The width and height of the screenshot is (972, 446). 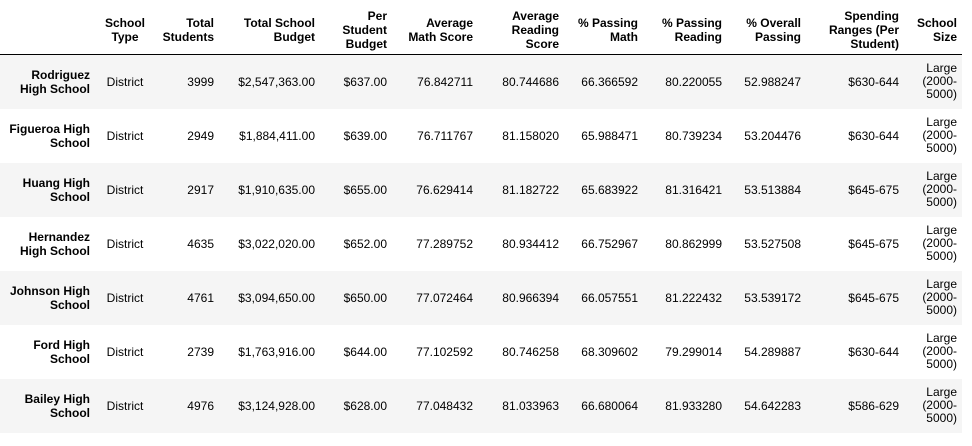 What do you see at coordinates (269, 30) in the screenshot?
I see `column-header-total-school-budget: Total School Budget` at bounding box center [269, 30].